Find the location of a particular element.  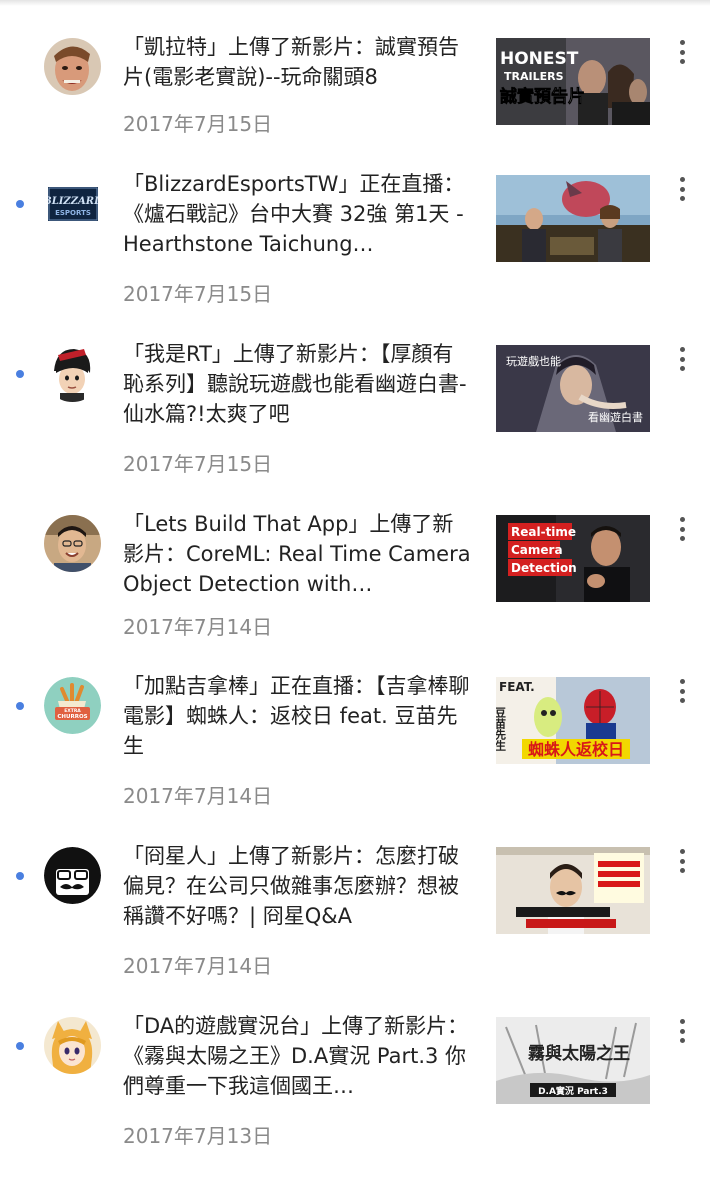

video-date: 2017年7月13日 is located at coordinates (198, 1136).